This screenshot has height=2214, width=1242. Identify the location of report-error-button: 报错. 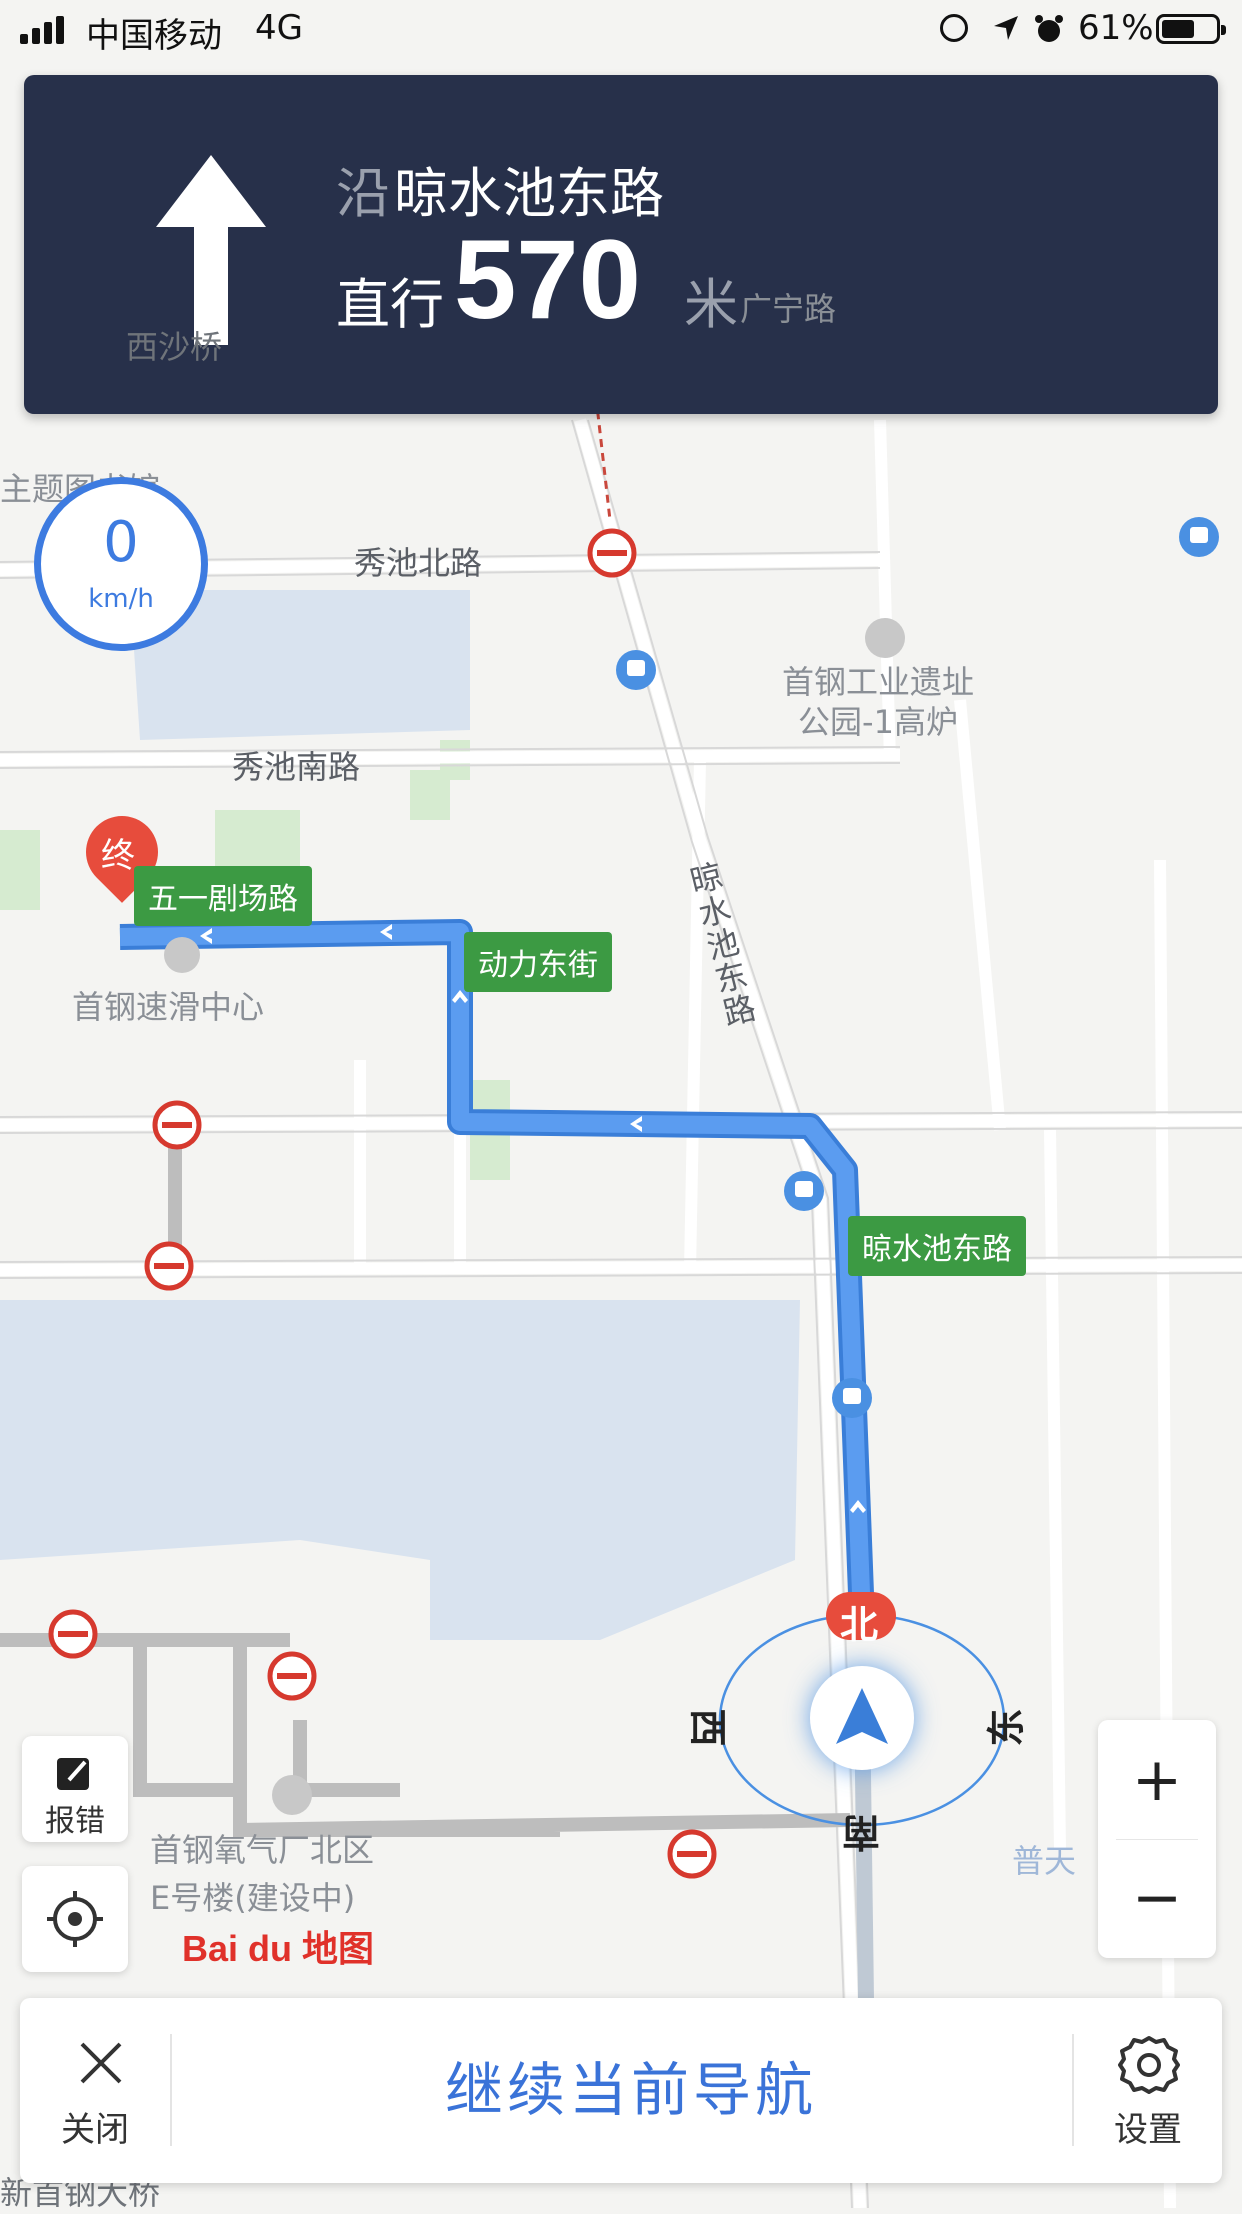
(75, 1789).